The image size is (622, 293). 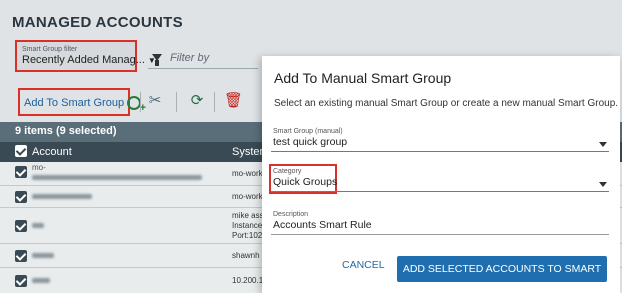 What do you see at coordinates (310, 142) in the screenshot?
I see `smart-group-value: test quick group` at bounding box center [310, 142].